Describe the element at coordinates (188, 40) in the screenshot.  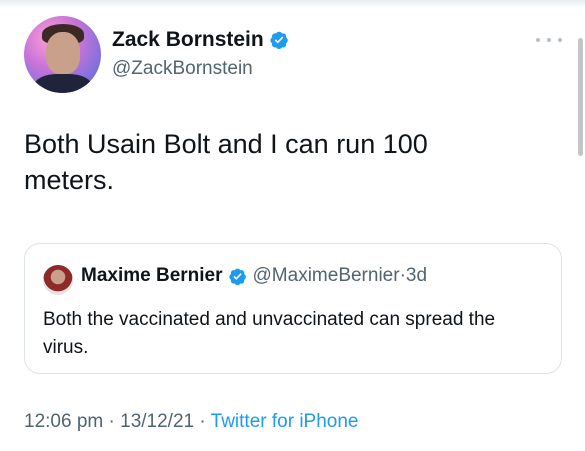
I see `author-display-name: Zack Bornstein` at that location.